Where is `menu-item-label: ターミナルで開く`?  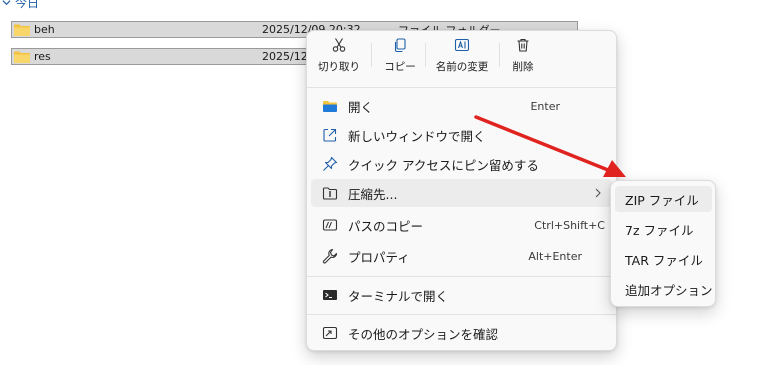
menu-item-label: ターミナルで開く is located at coordinates (398, 296).